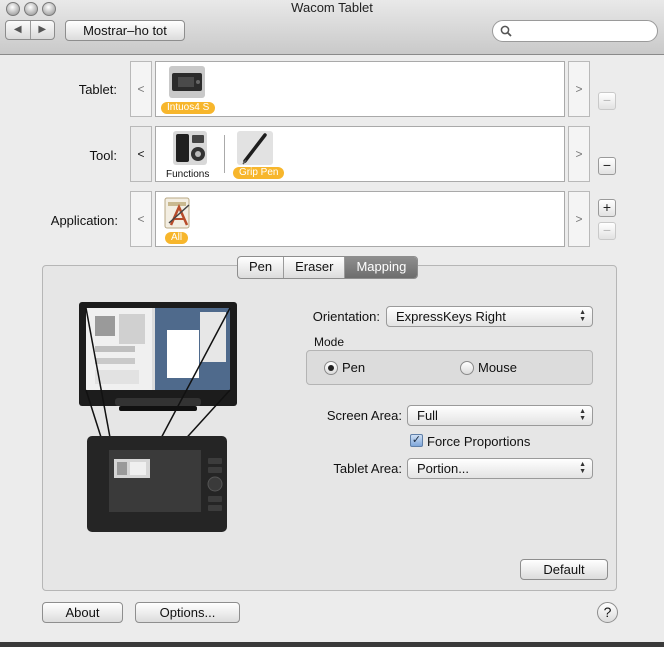 The image size is (664, 647). I want to click on tool-item-functions: Functions, so click(196, 155).